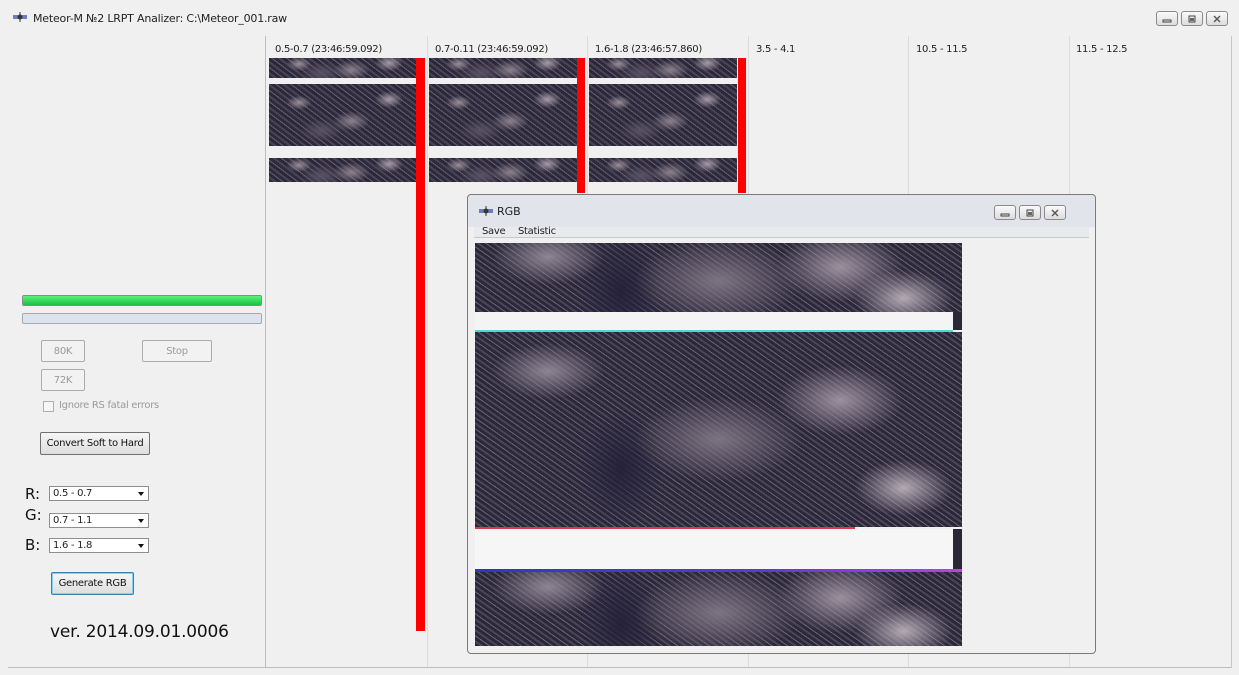 The height and width of the screenshot is (675, 1239). Describe the element at coordinates (781, 211) in the screenshot. I see `rgb-title-bar: RGB` at that location.